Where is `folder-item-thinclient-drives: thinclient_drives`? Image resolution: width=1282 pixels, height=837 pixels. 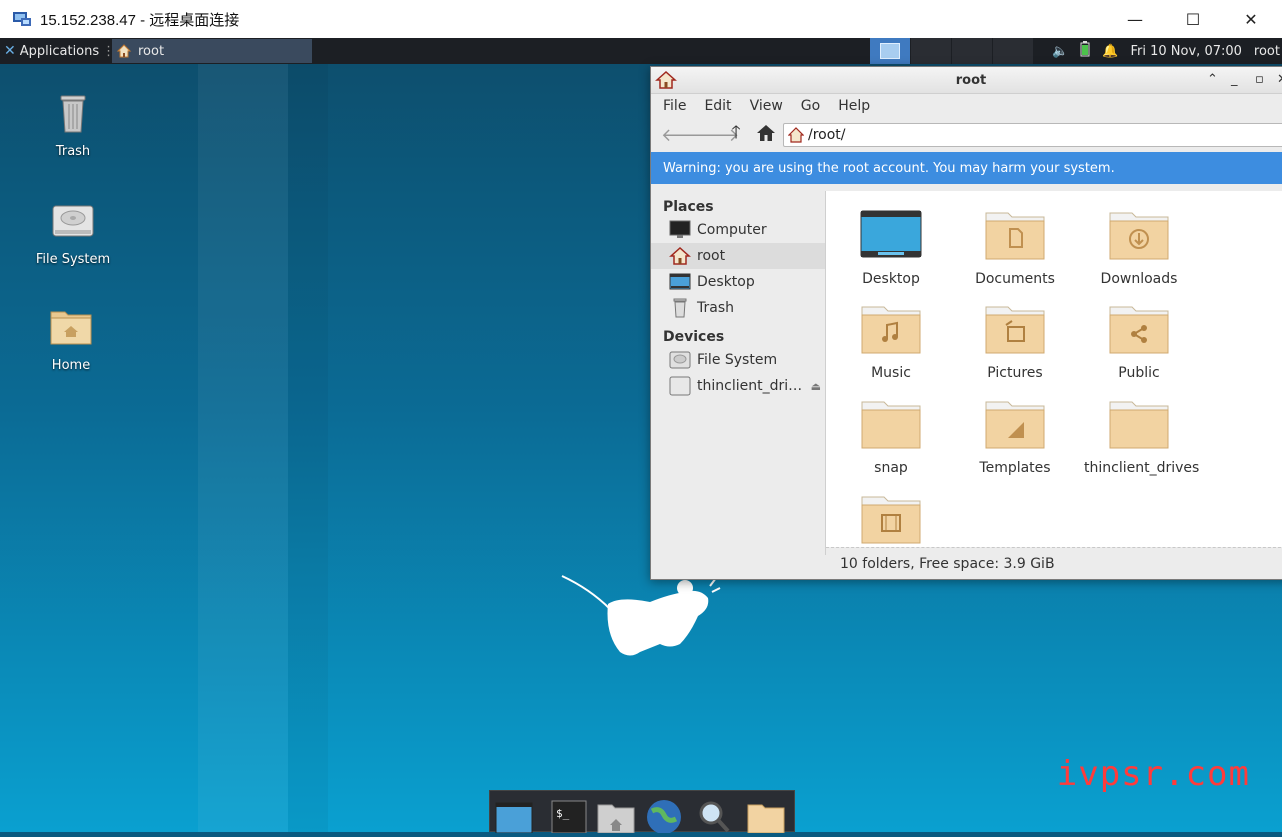 folder-item-thinclient-drives: thinclient_drives is located at coordinates (1141, 437).